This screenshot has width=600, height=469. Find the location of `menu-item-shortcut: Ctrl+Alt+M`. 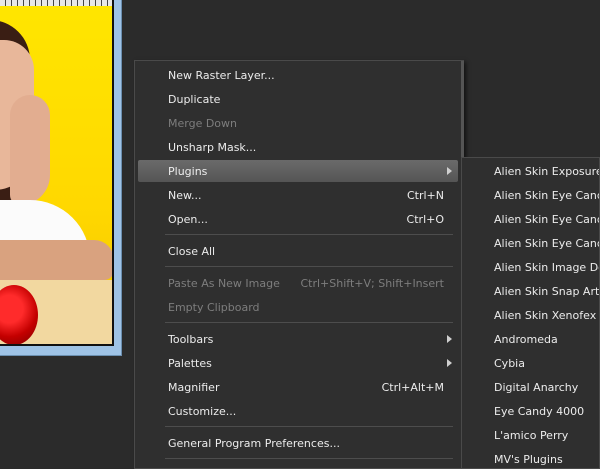

menu-item-shortcut: Ctrl+Alt+M is located at coordinates (412, 387).